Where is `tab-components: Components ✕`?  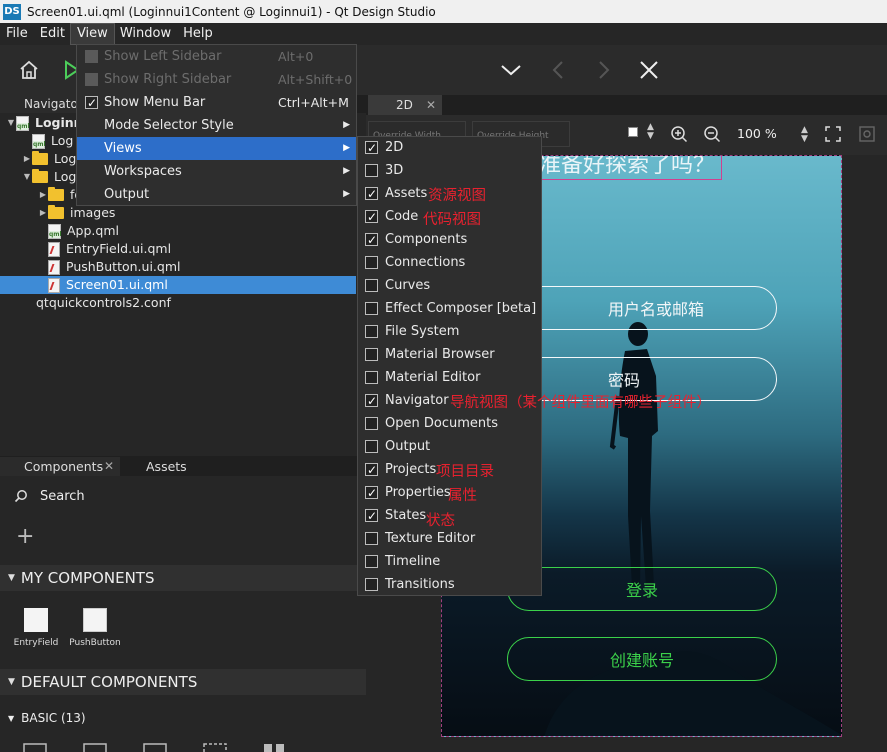 tab-components: Components ✕ is located at coordinates (60, 466).